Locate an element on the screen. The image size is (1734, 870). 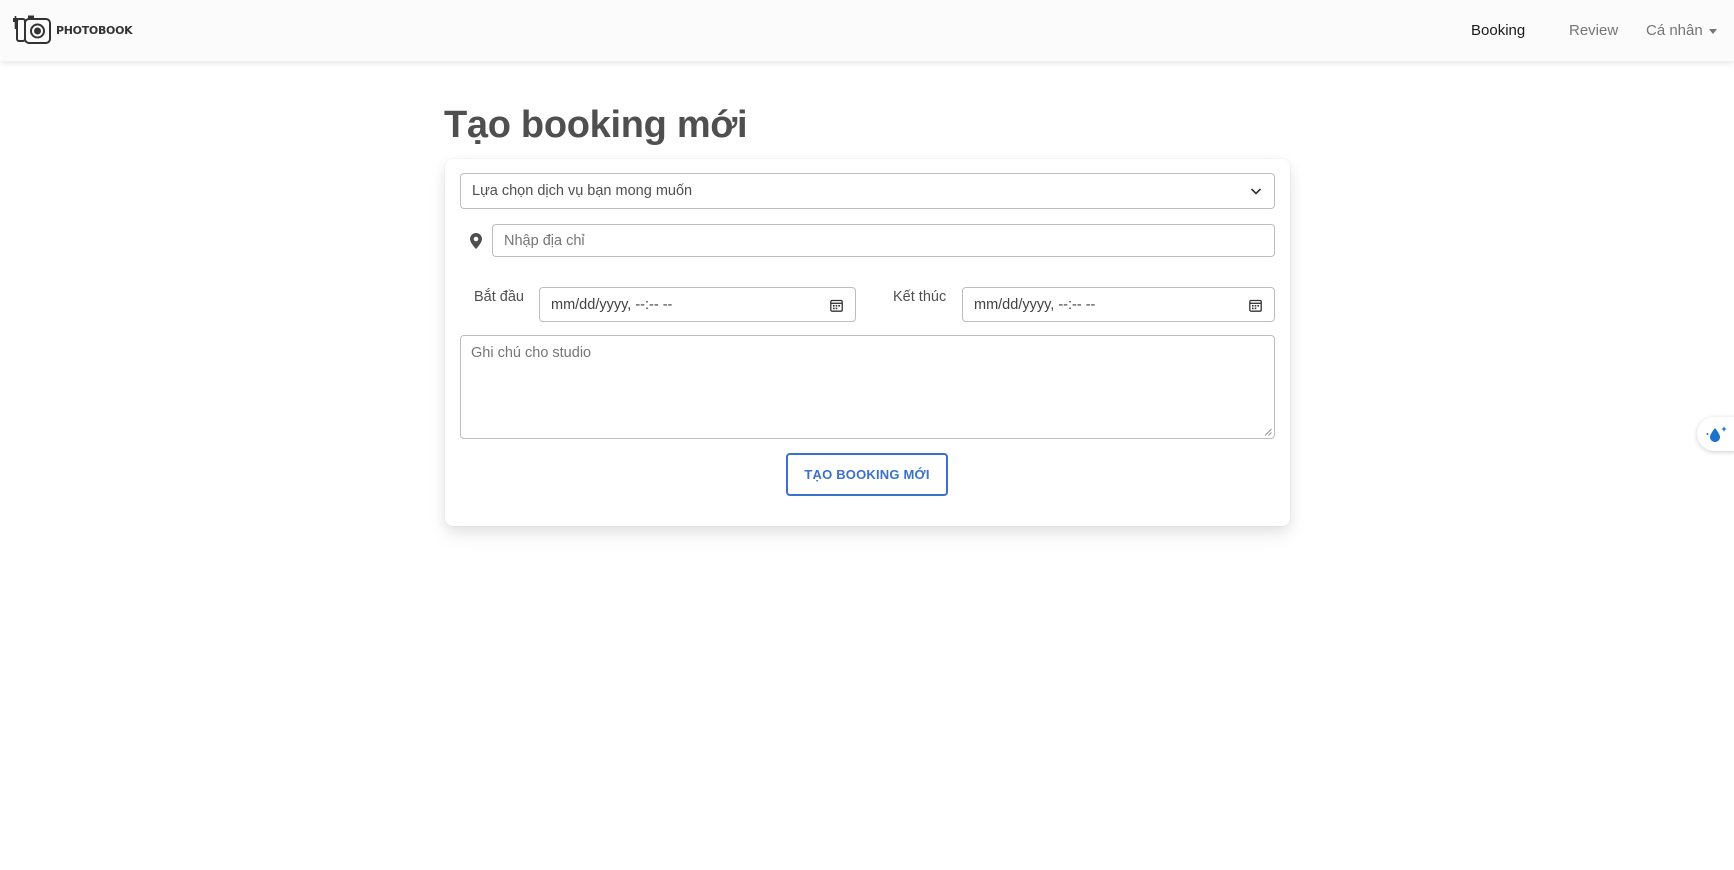
water-drop-sparkle-icon is located at coordinates (1716, 434).